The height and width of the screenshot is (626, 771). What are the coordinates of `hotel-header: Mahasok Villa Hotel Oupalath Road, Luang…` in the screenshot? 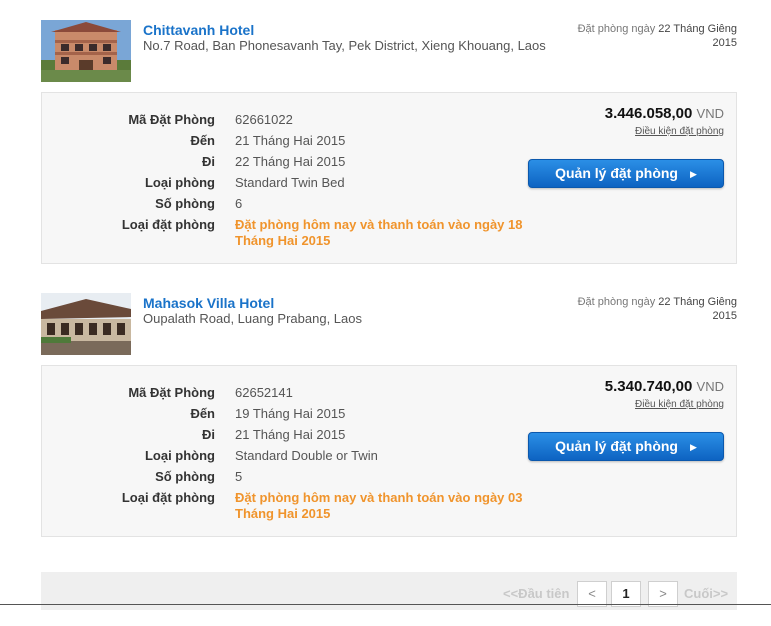 It's located at (389, 324).